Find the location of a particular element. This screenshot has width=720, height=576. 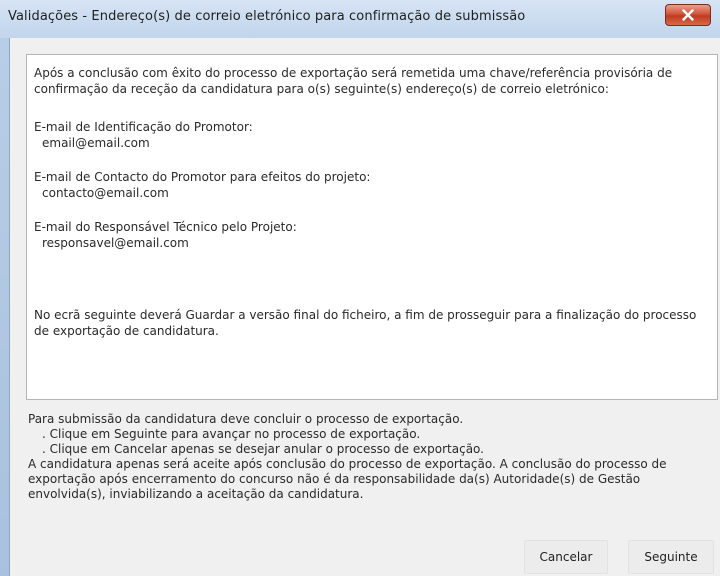

email-value: contacto@email.com is located at coordinates (105, 193).